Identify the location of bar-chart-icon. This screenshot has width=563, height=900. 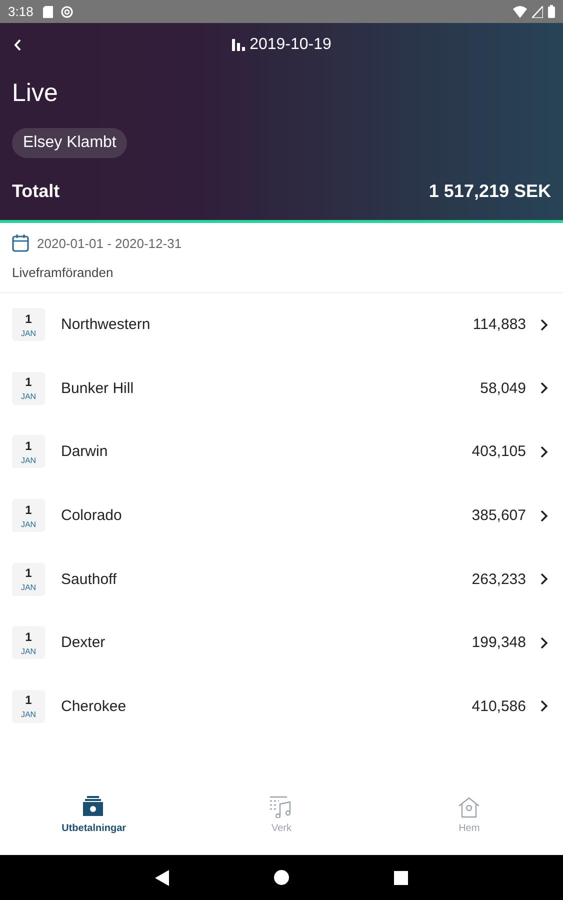
(238, 44).